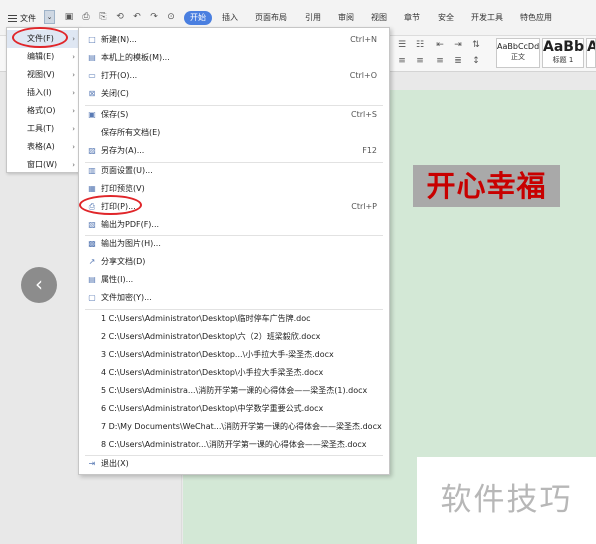  What do you see at coordinates (518, 57) in the screenshot?
I see `style-normal-name: 正文` at bounding box center [518, 57].